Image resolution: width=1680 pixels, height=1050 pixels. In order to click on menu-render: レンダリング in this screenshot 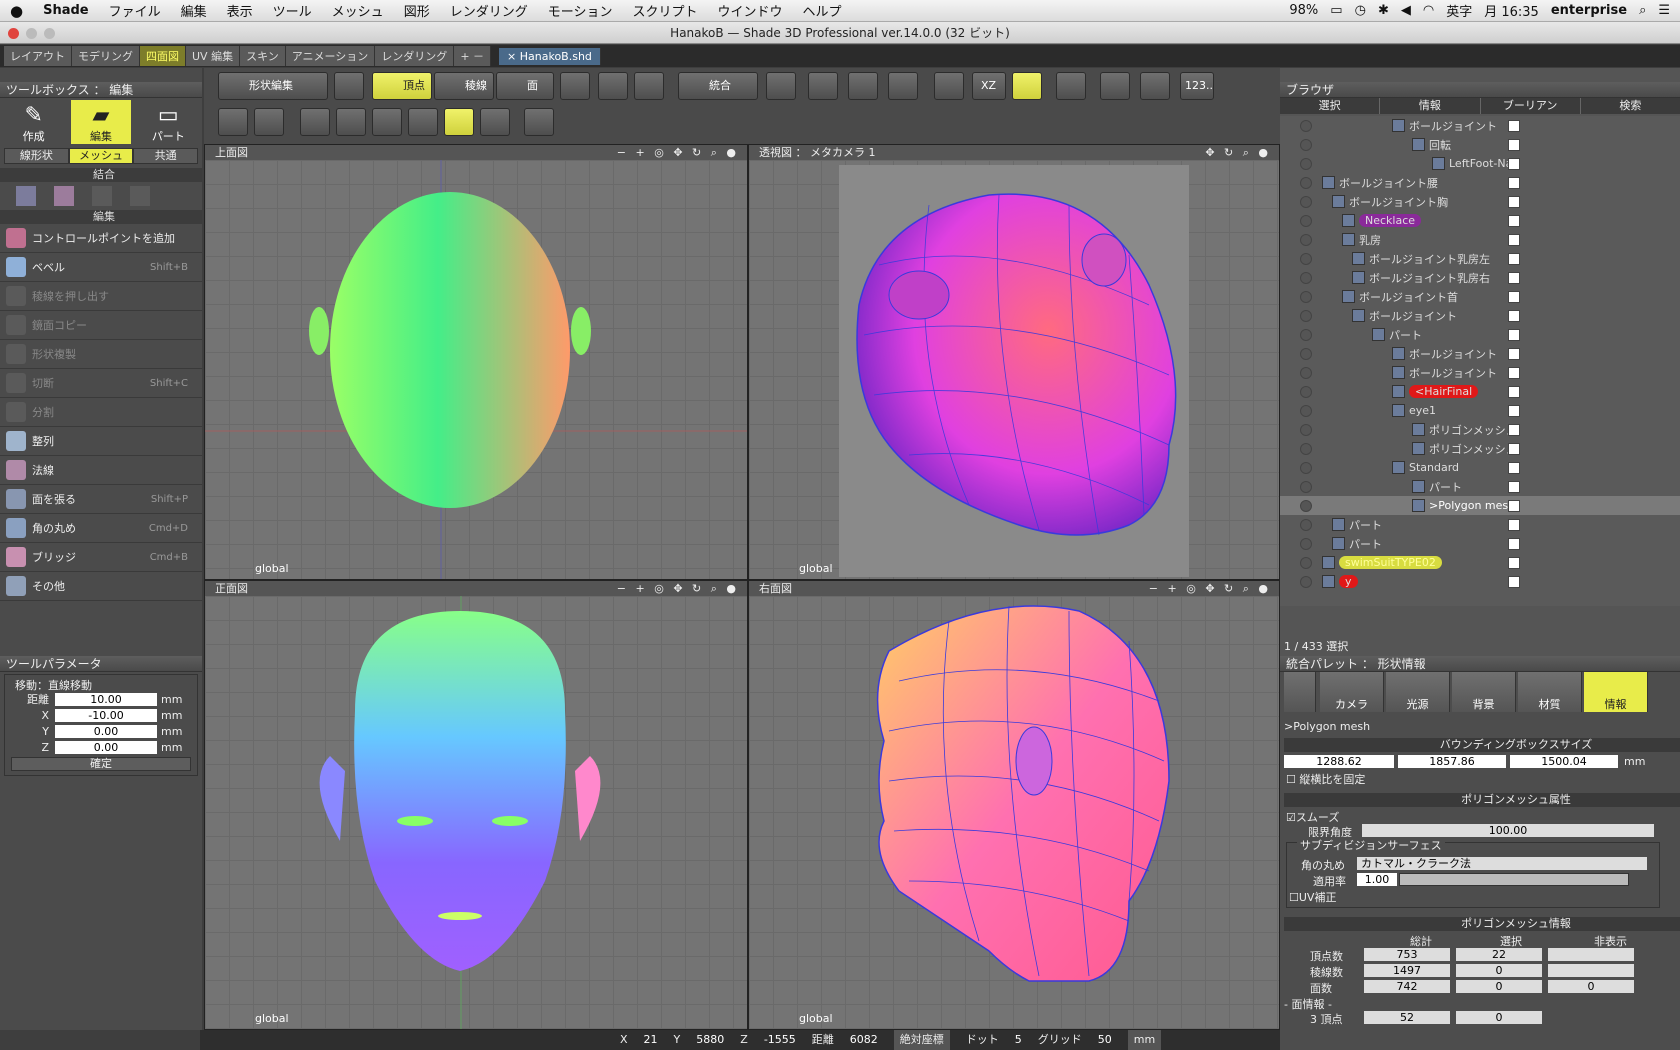, I will do `click(489, 10)`.